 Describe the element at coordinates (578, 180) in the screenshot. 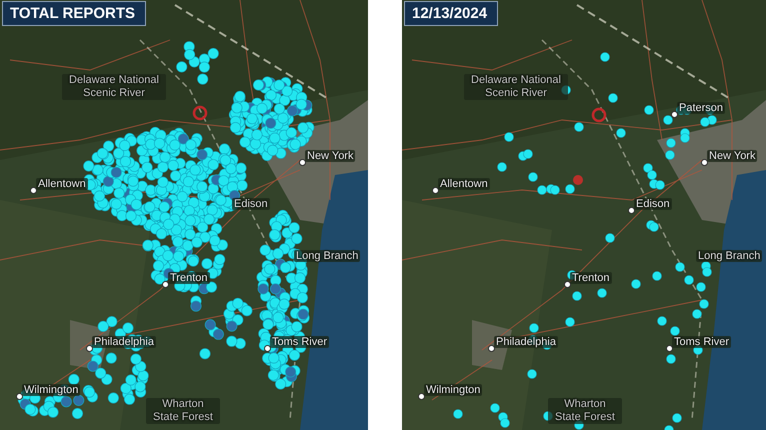

I see `map-marker-icon` at that location.